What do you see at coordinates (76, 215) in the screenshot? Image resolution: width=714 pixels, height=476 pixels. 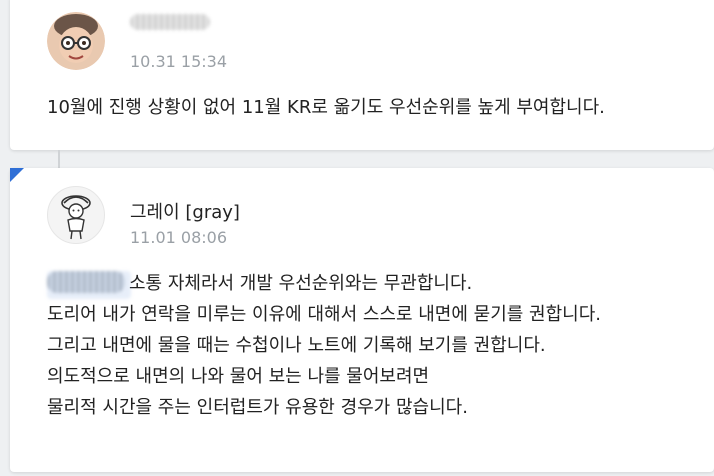 I see `sketch-avatar-icon` at bounding box center [76, 215].